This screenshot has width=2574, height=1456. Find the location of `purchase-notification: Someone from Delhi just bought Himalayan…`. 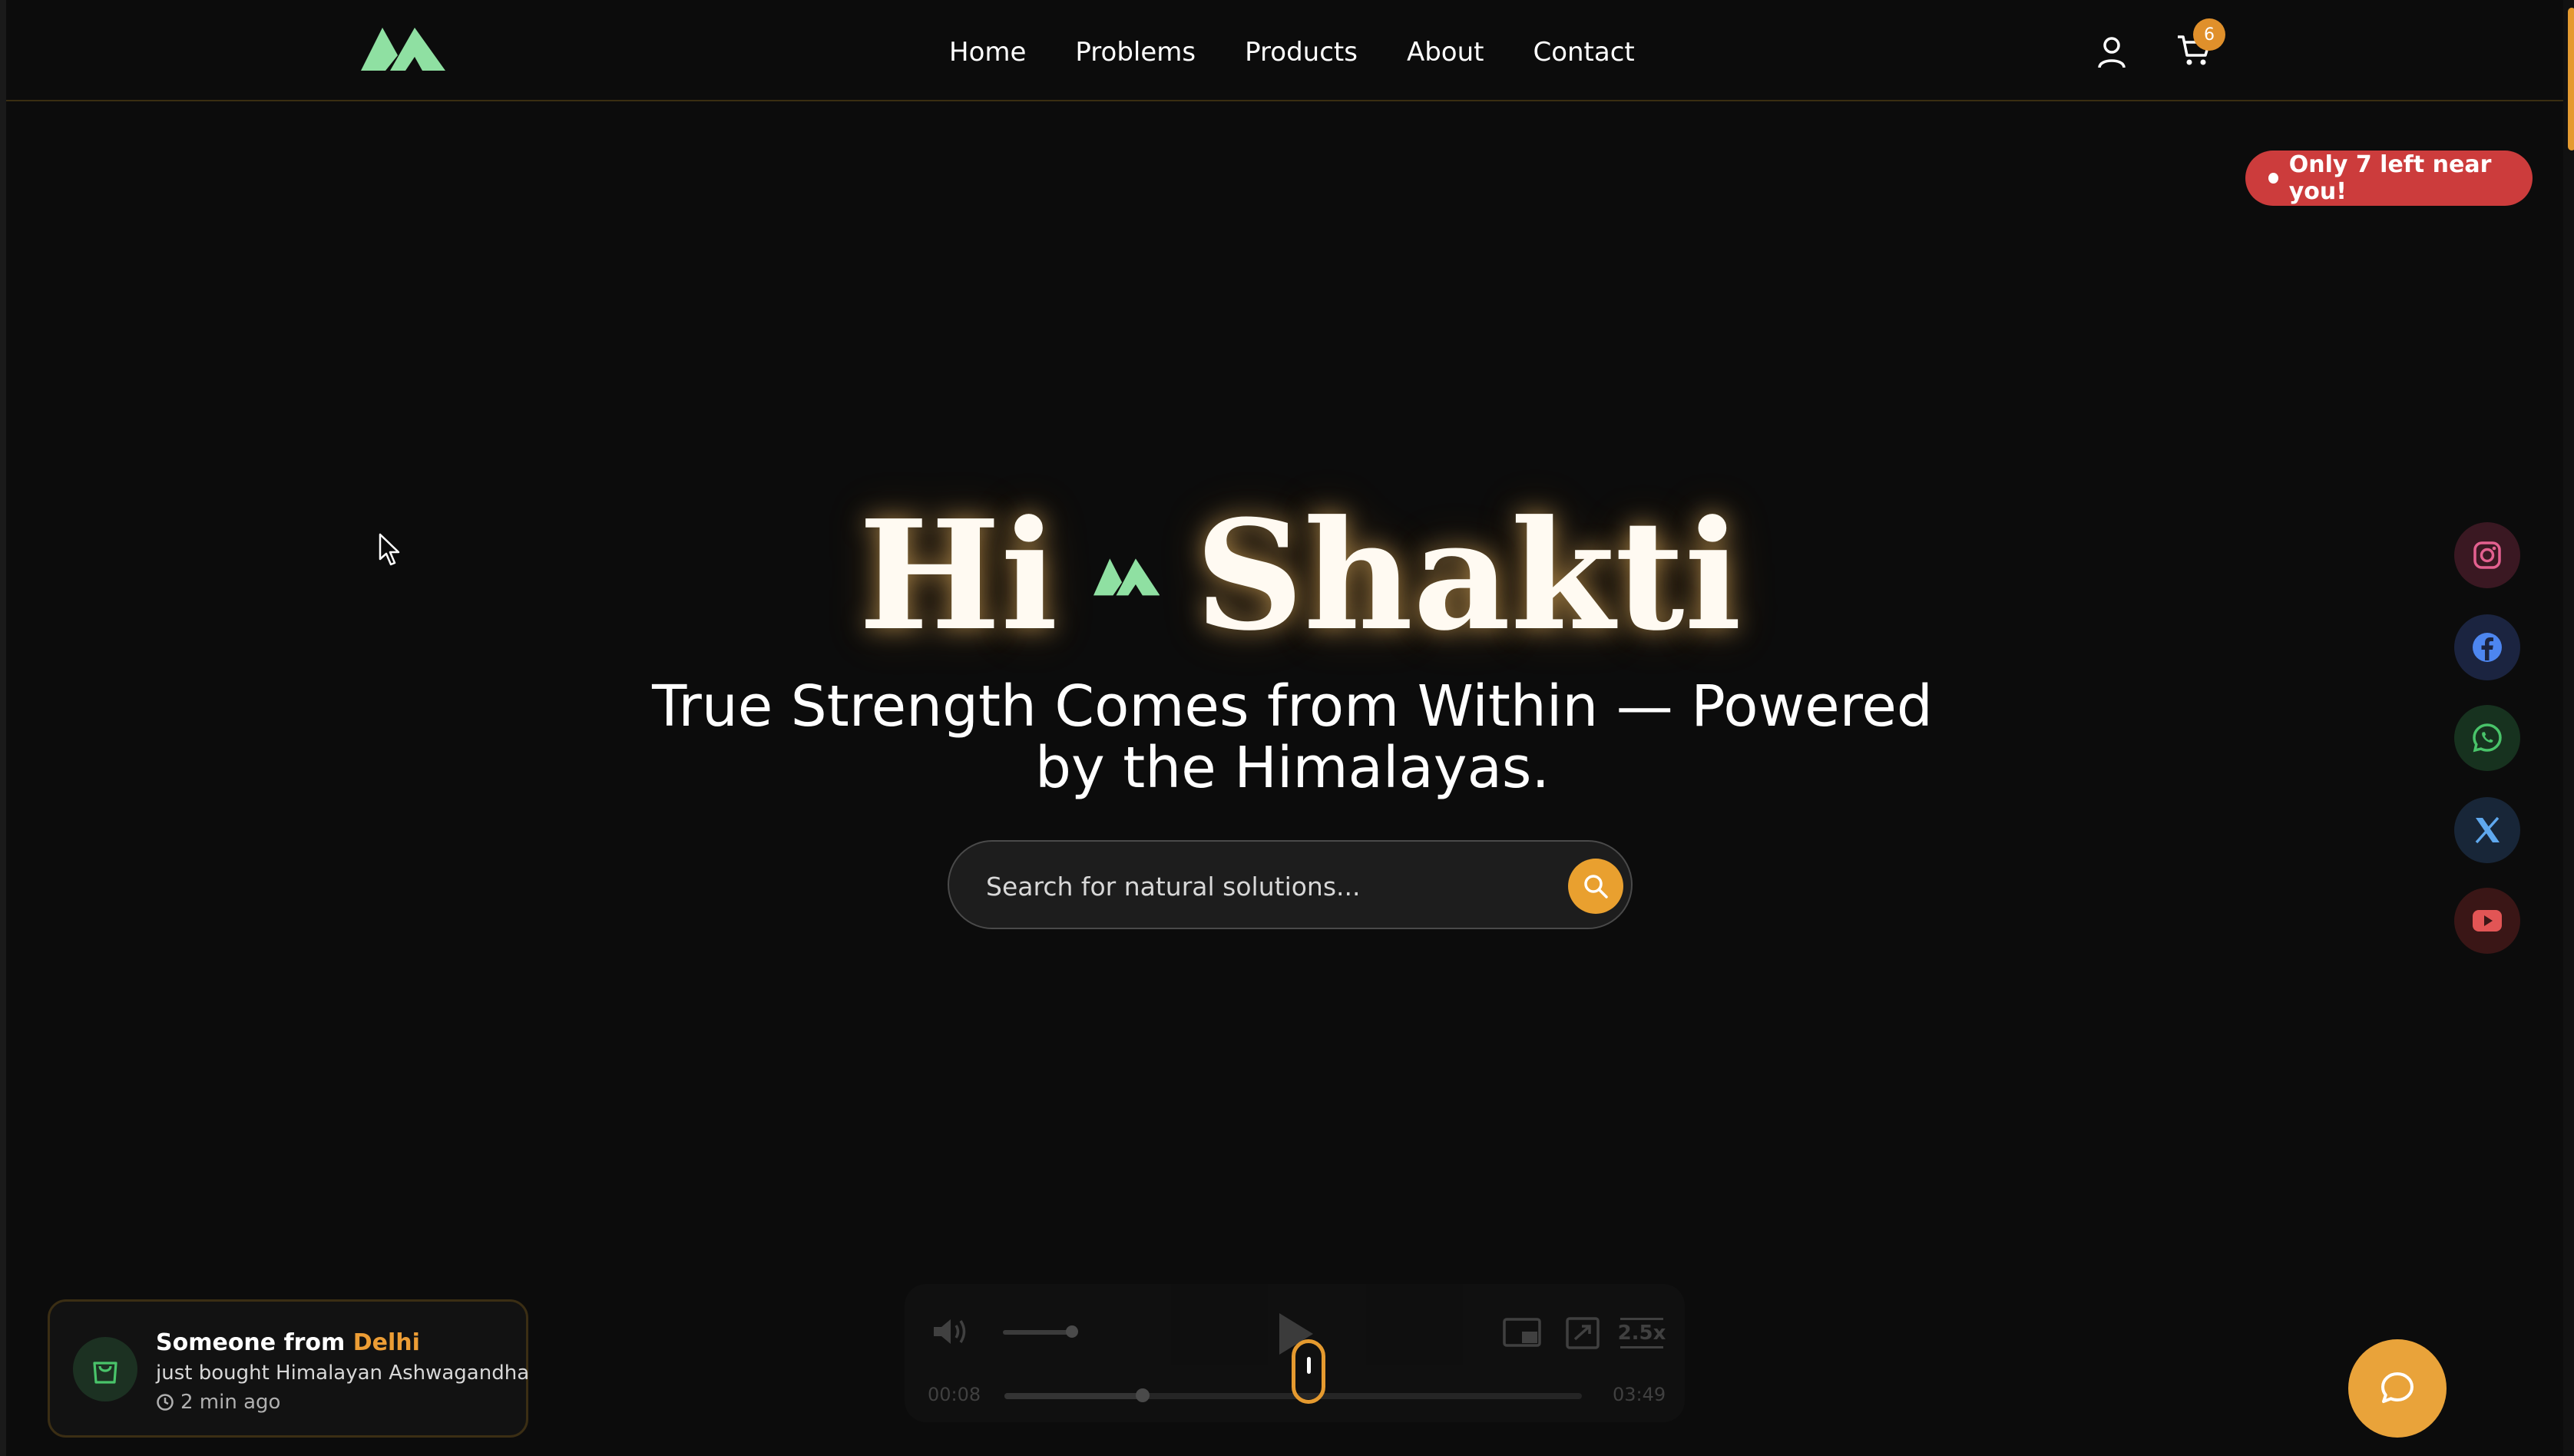

purchase-notification: Someone from Delhi just bought Himalayan… is located at coordinates (289, 1368).